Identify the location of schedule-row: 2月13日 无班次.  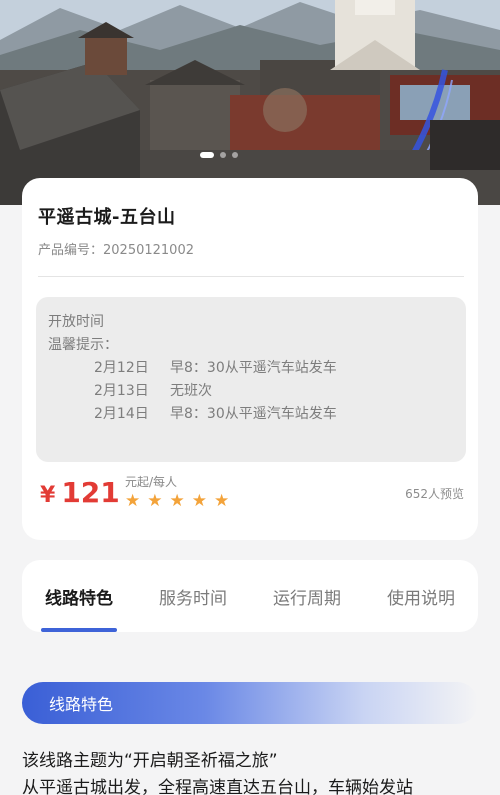
(274, 391).